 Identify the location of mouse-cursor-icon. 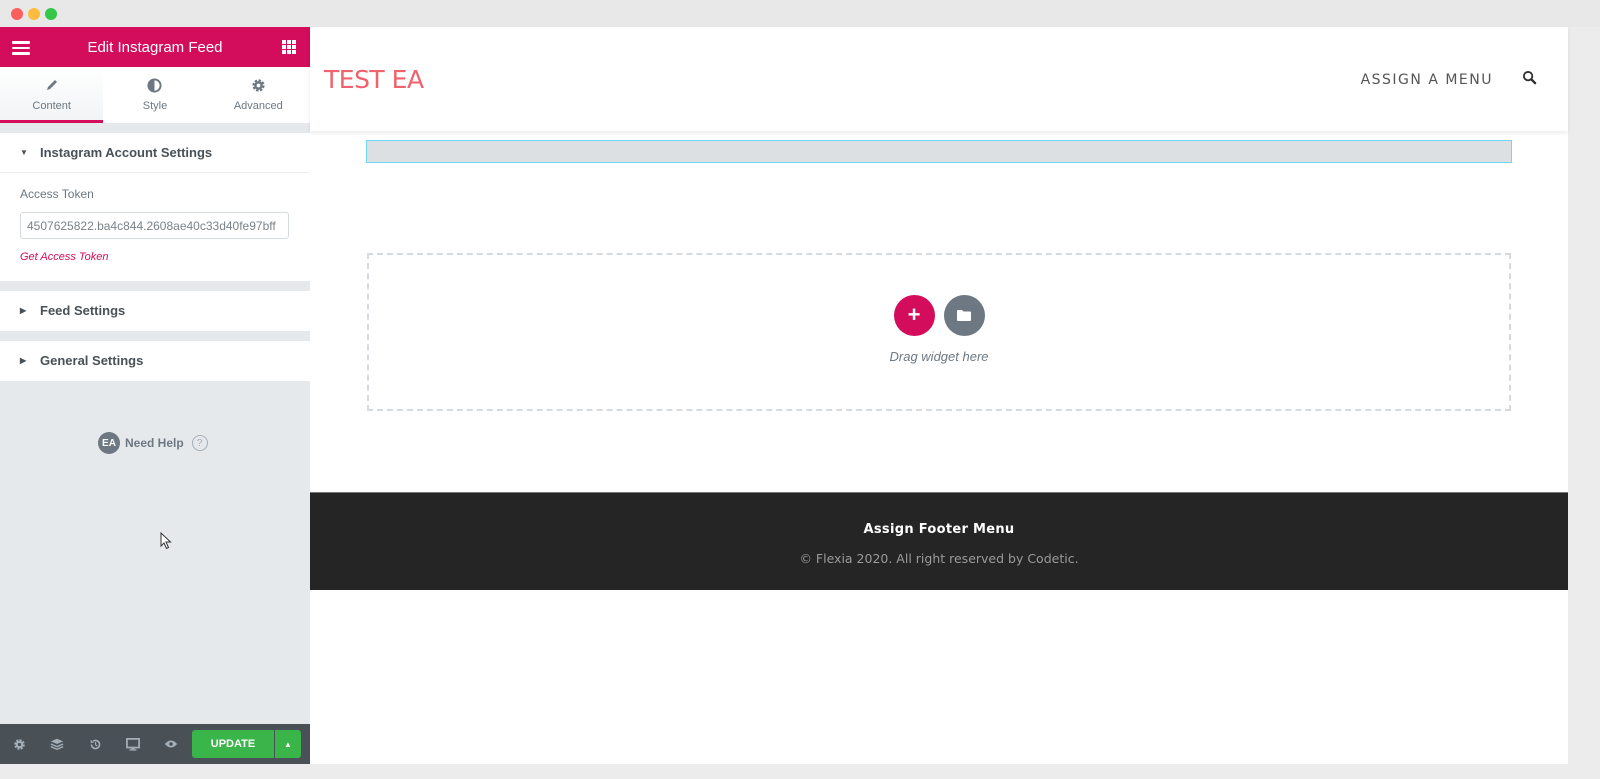
(166, 543).